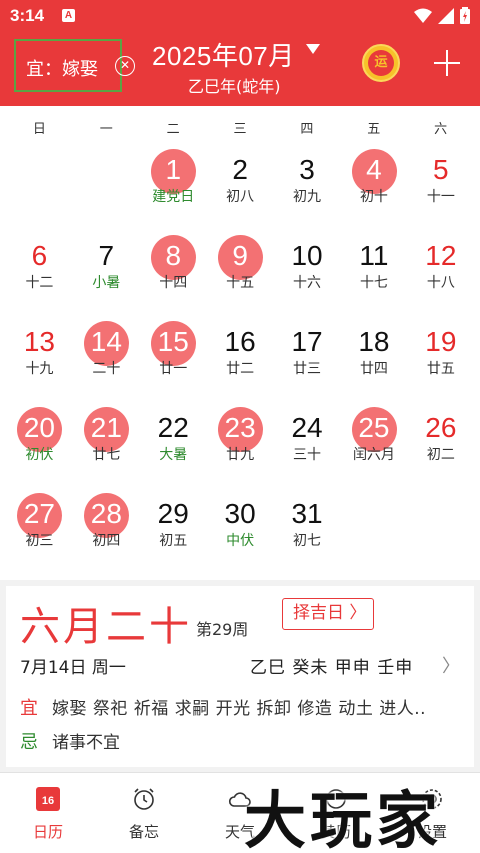 The image size is (480, 853). I want to click on day-number: 29, so click(173, 513).